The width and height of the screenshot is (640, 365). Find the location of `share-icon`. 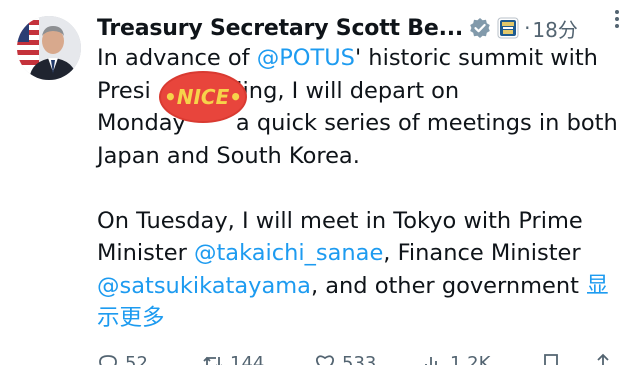

share-icon is located at coordinates (603, 359).